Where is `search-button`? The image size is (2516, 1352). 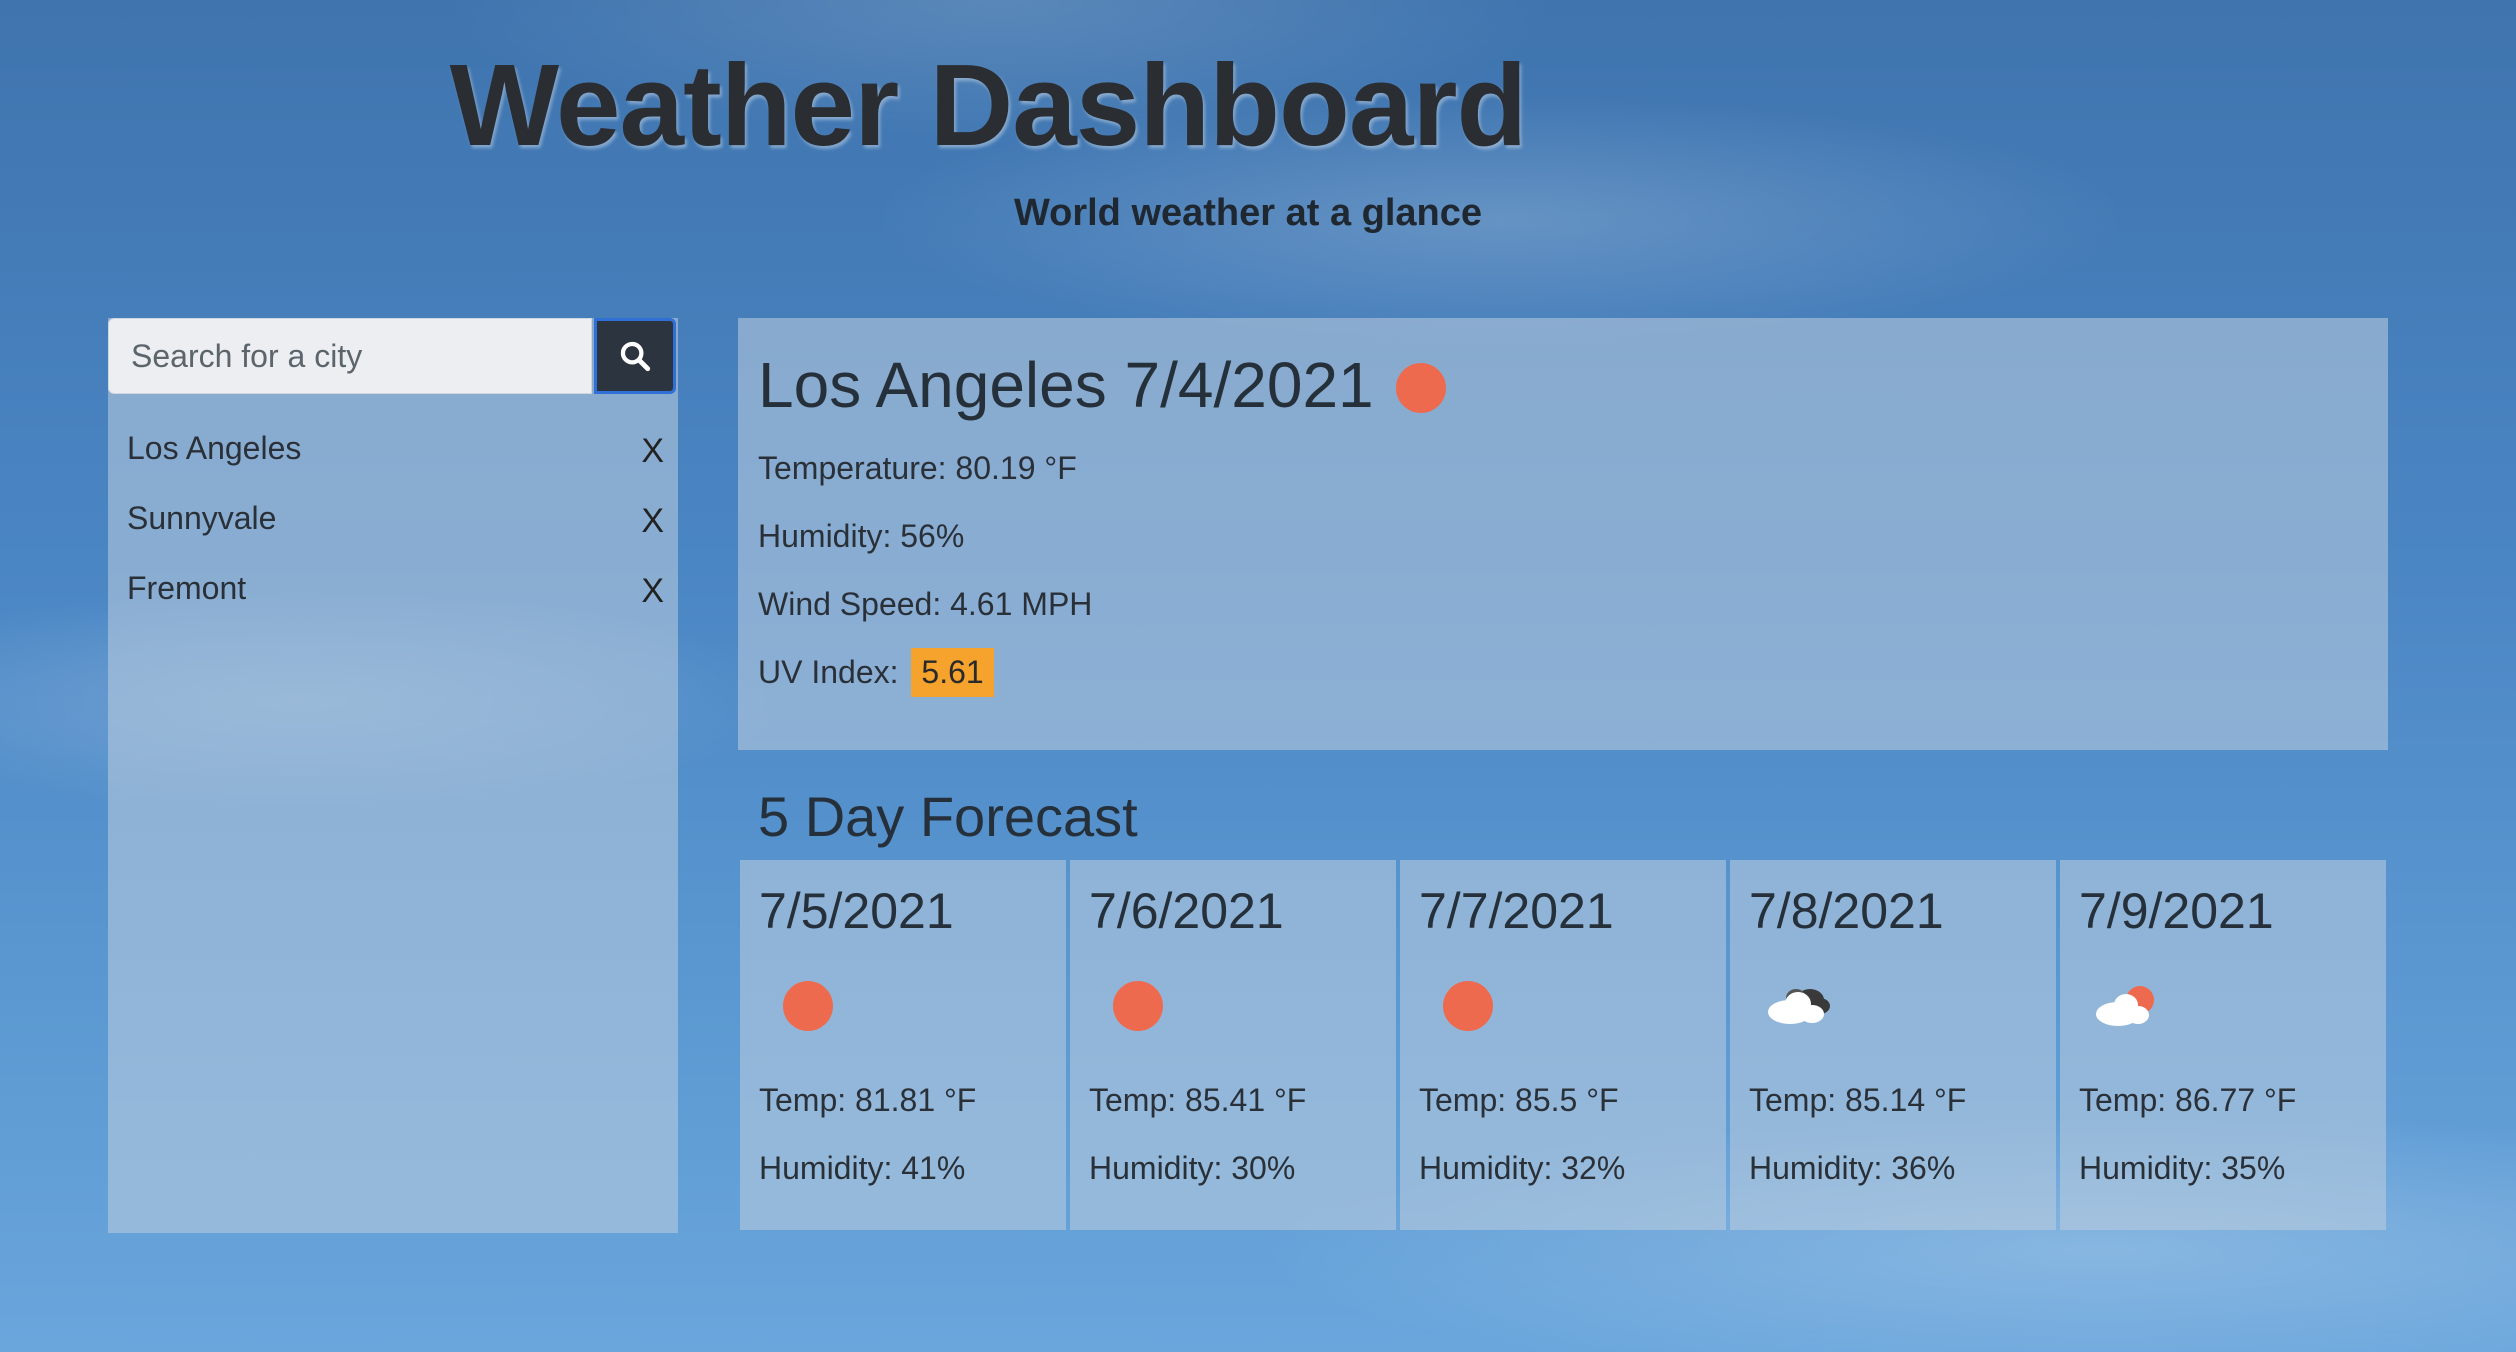
search-button is located at coordinates (635, 356).